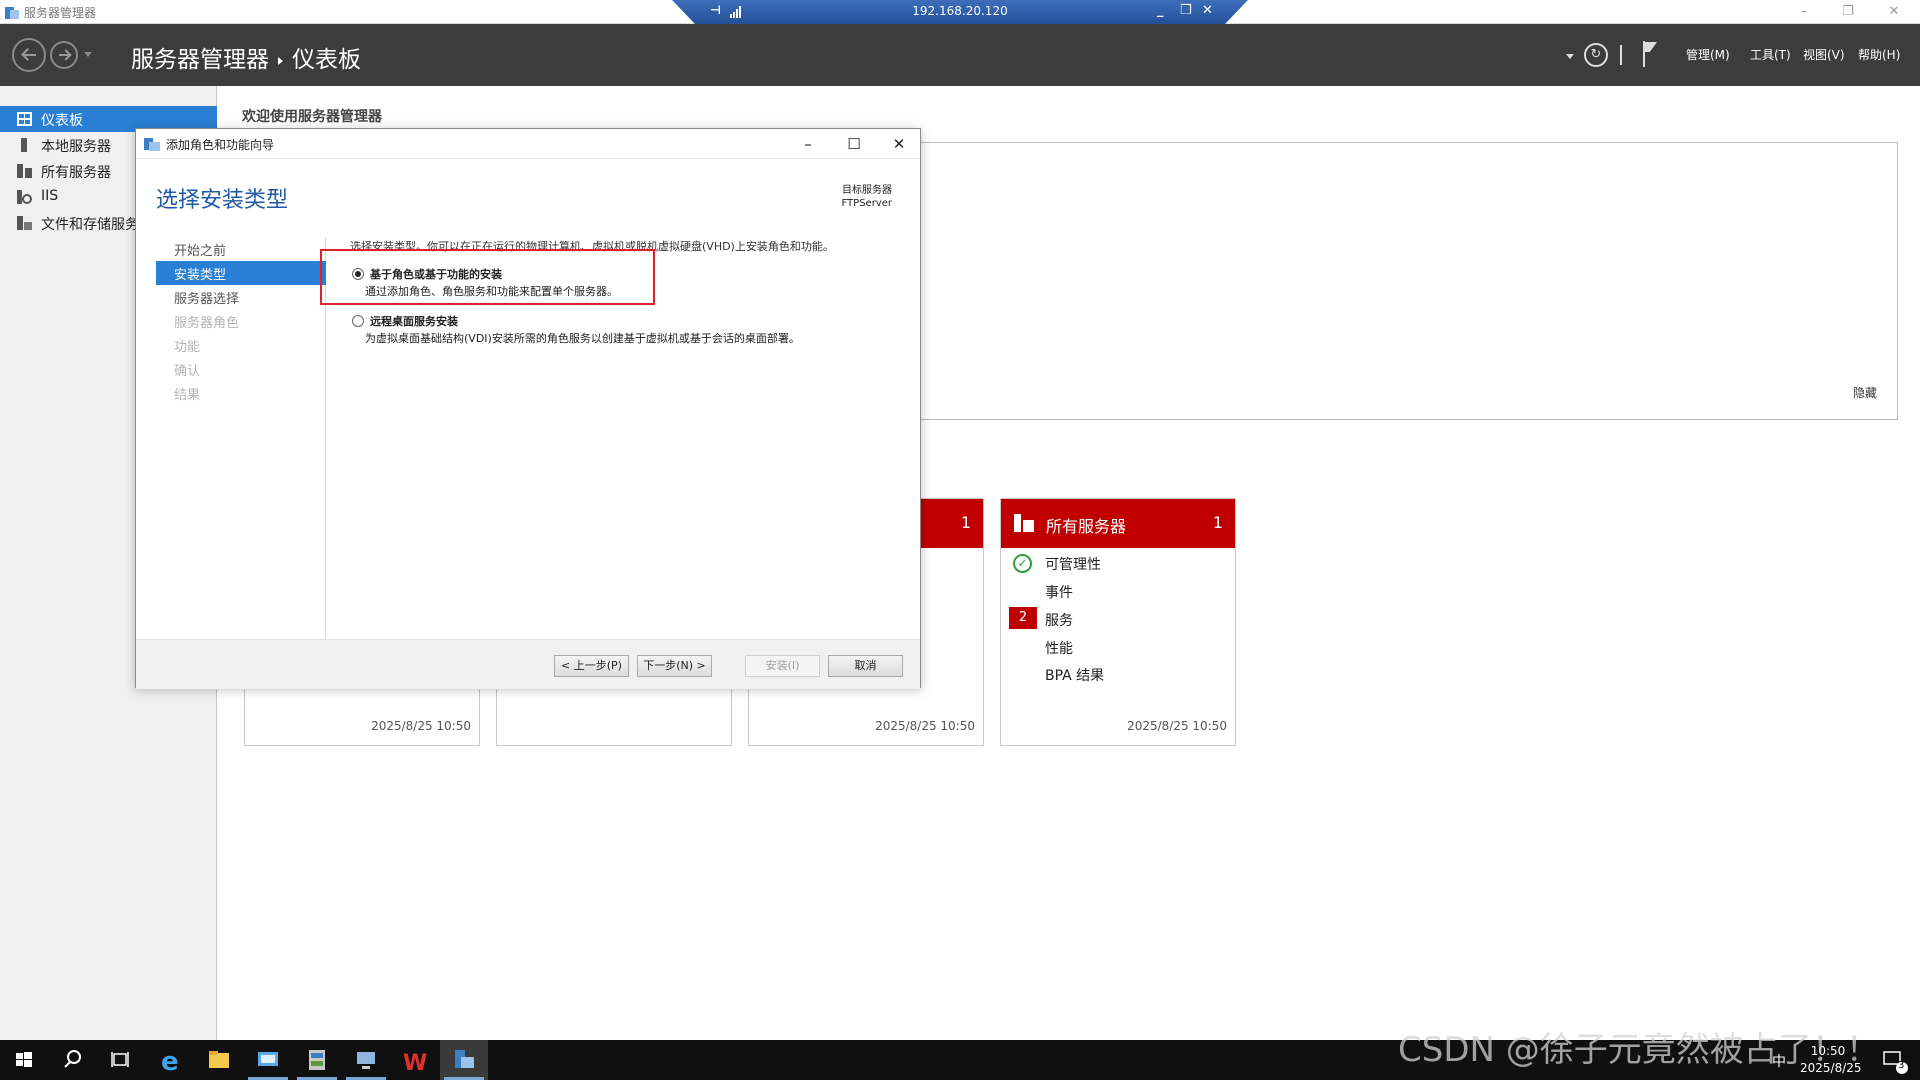 This screenshot has width=1920, height=1080. What do you see at coordinates (1074, 675) in the screenshot?
I see `tile-row-bpa: BPA 结果` at bounding box center [1074, 675].